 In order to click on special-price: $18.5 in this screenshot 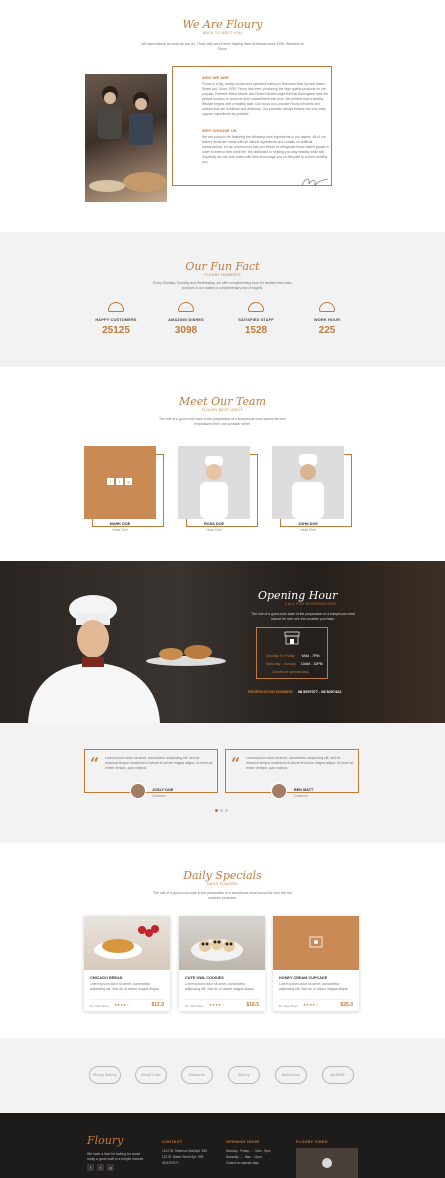, I will do `click(252, 1005)`.